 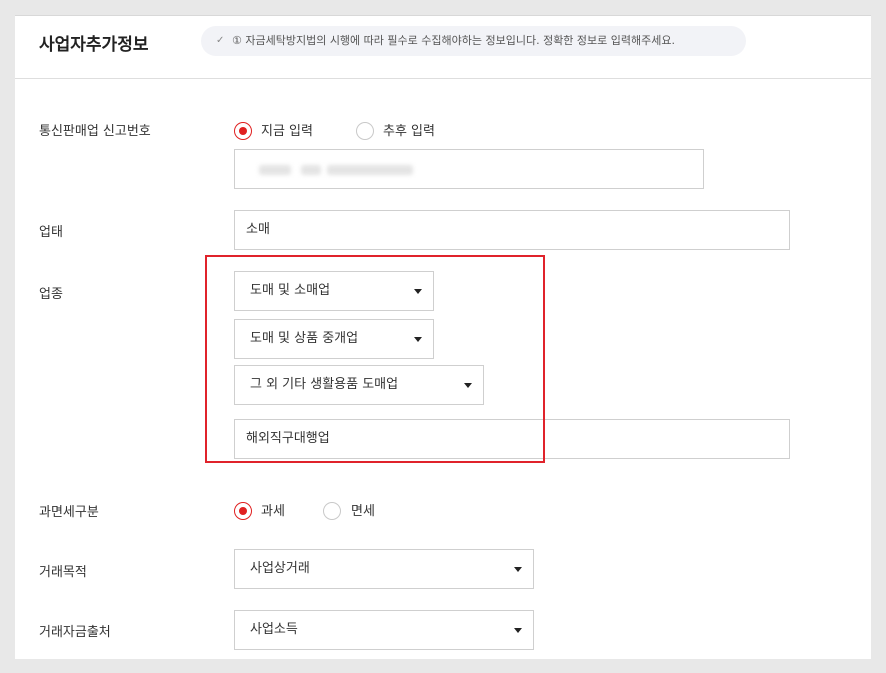 What do you see at coordinates (280, 568) in the screenshot?
I see `purpose-value: 사업상거래` at bounding box center [280, 568].